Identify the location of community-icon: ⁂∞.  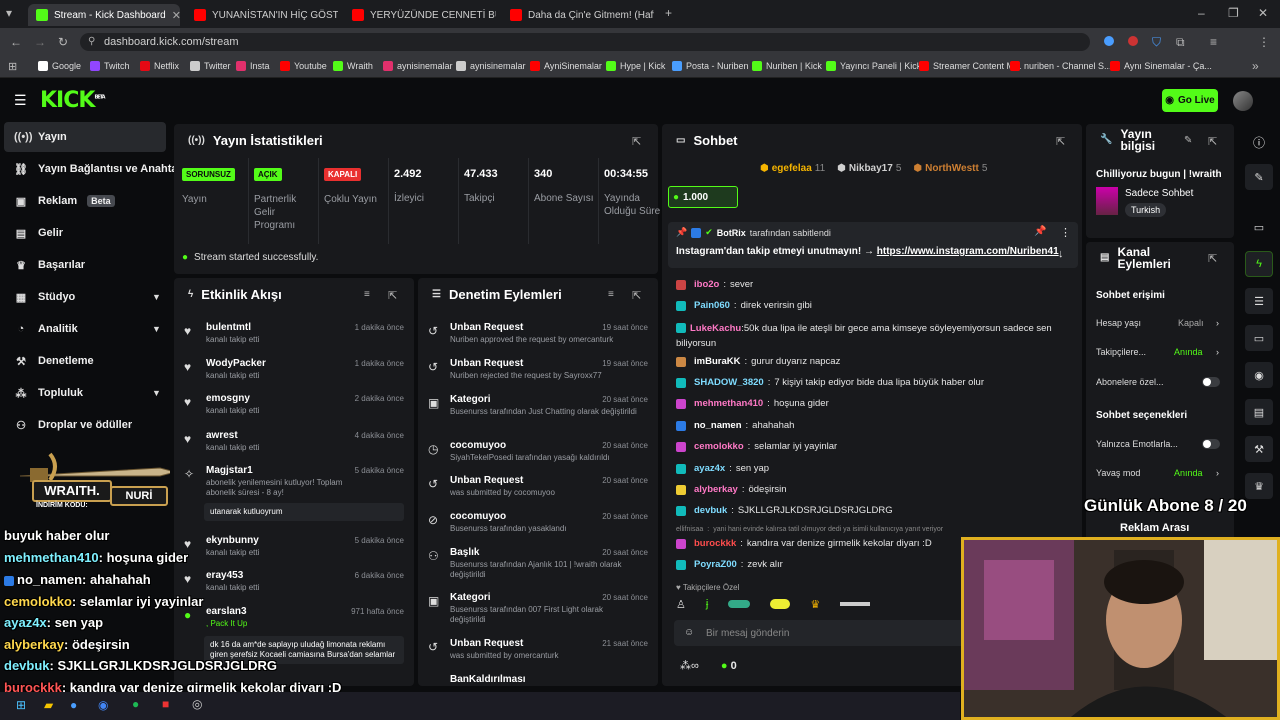
(689, 665).